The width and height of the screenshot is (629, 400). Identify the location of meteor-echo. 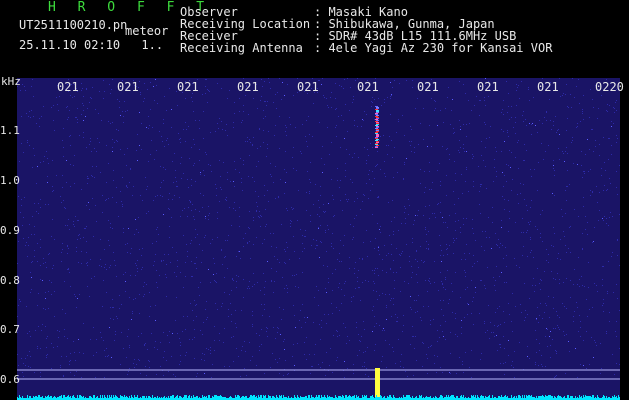
(377, 253).